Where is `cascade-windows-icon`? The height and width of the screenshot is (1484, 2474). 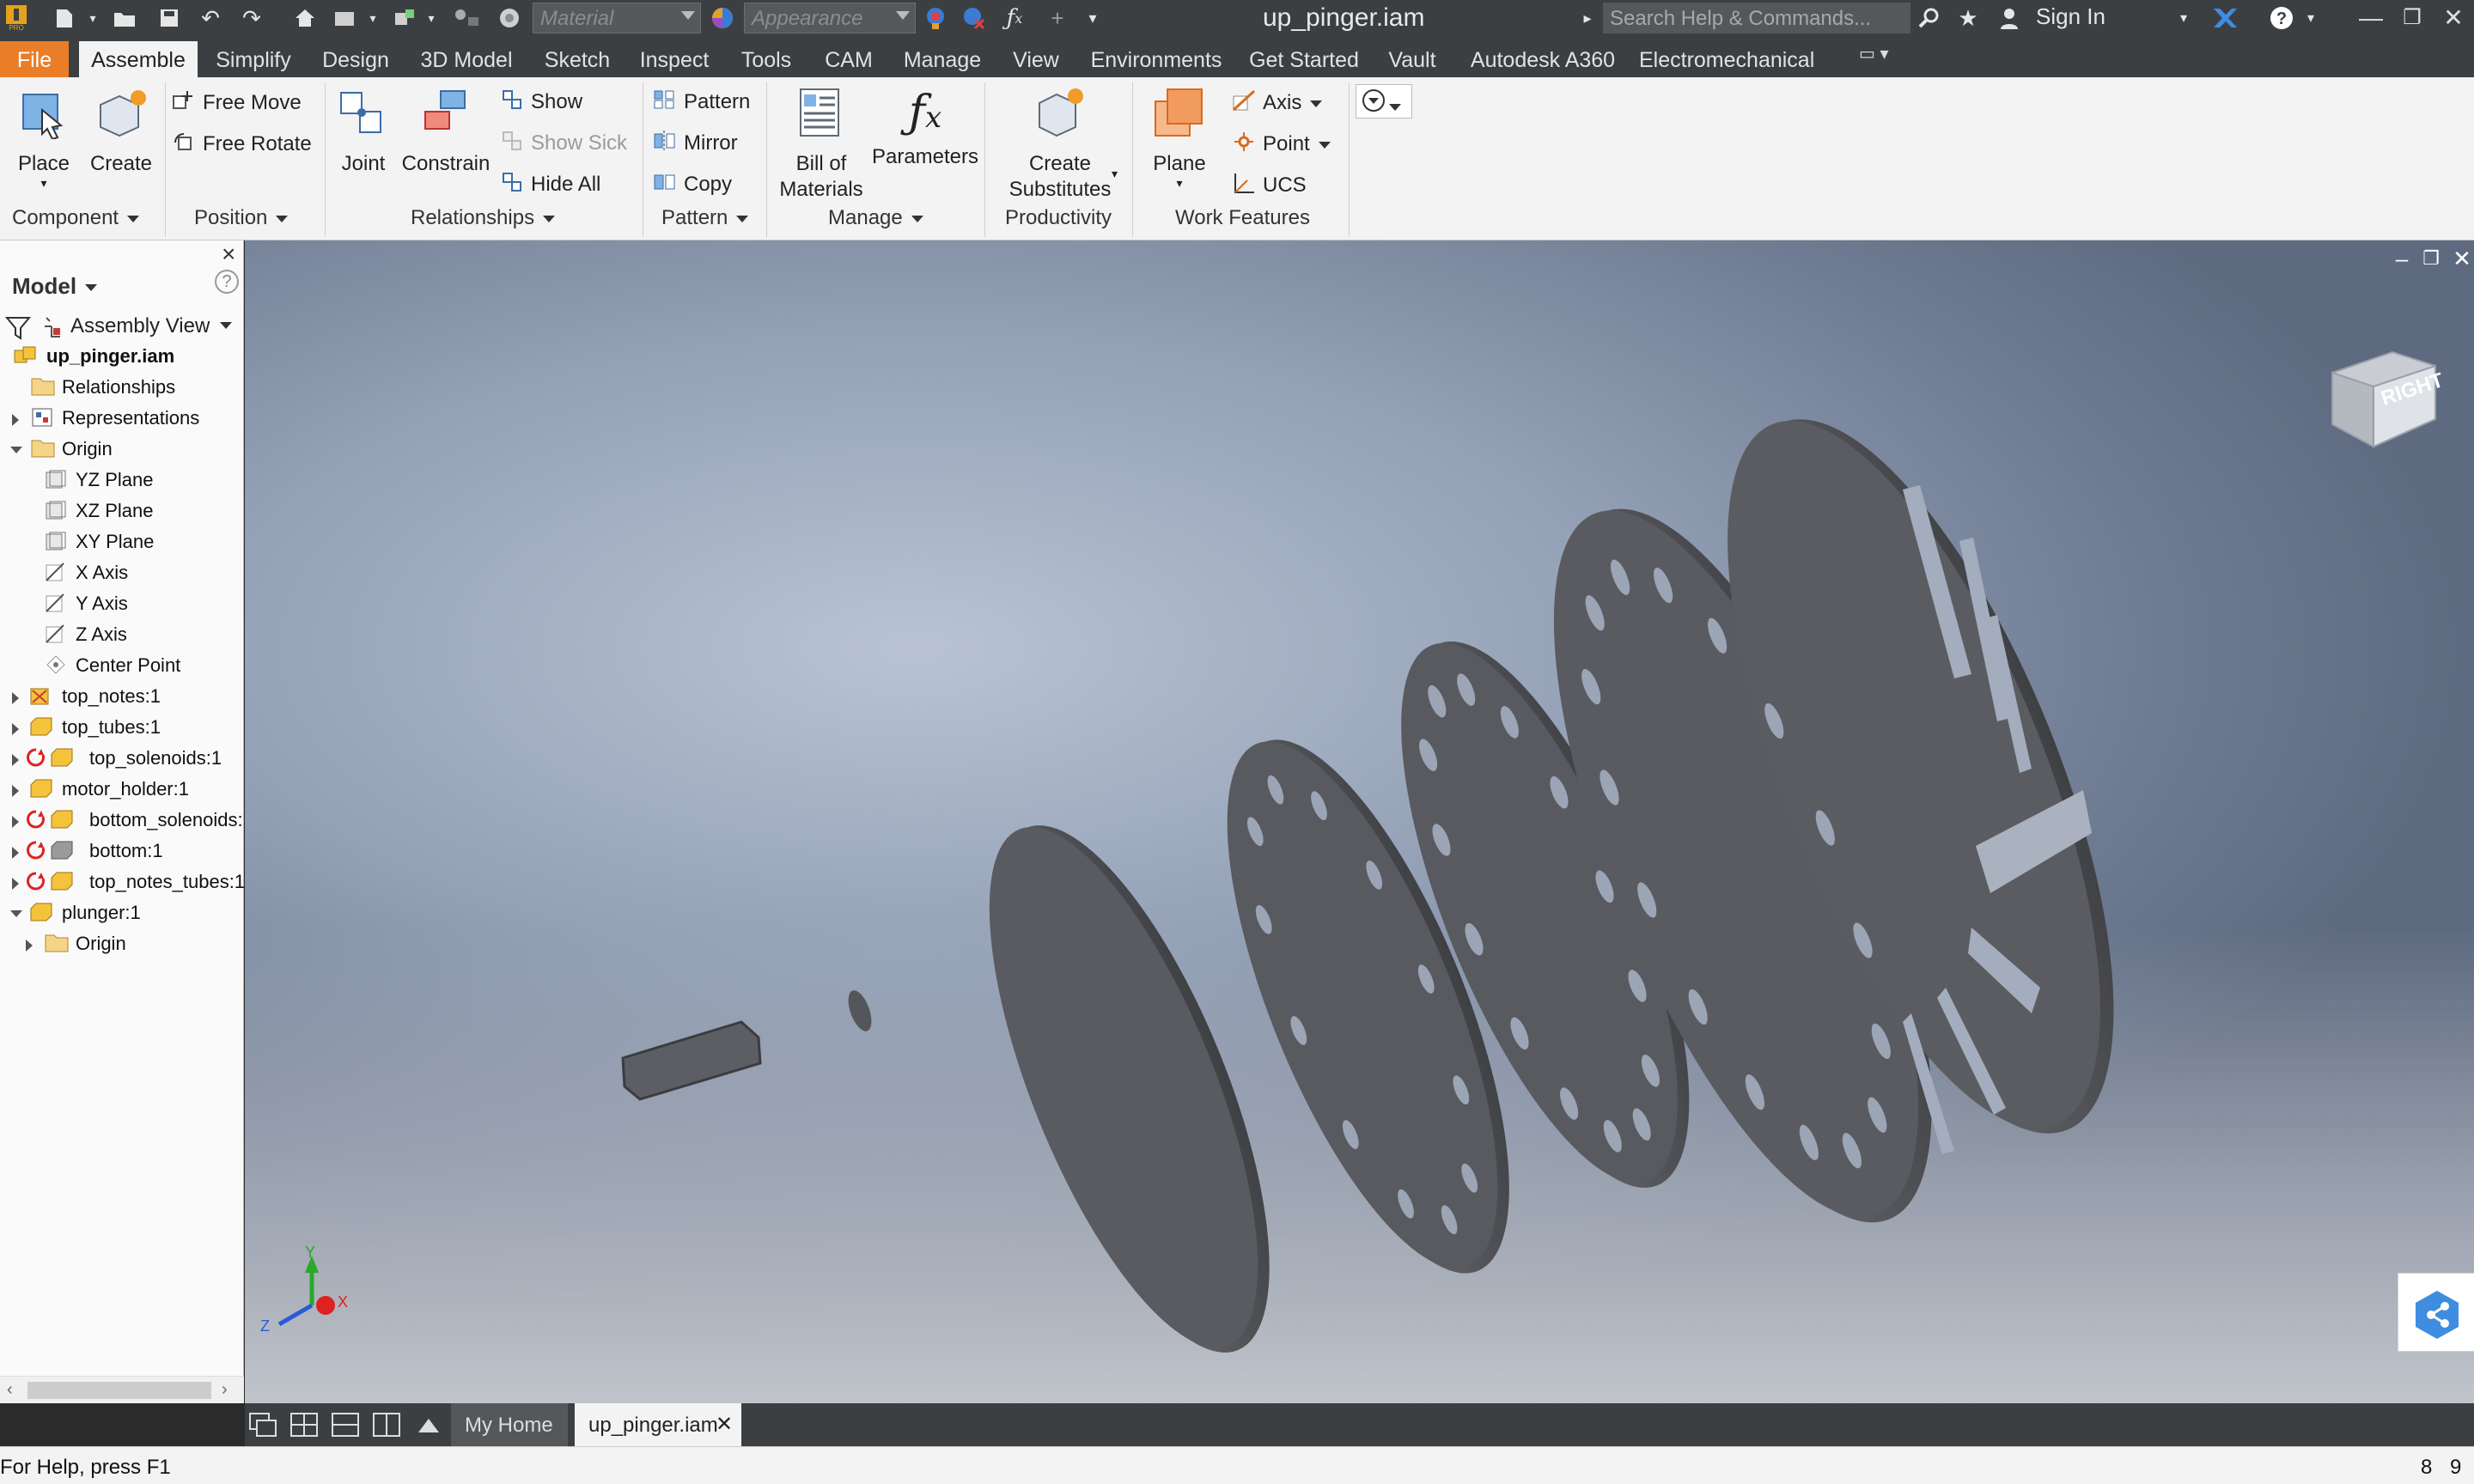
cascade-windows-icon is located at coordinates (264, 1424).